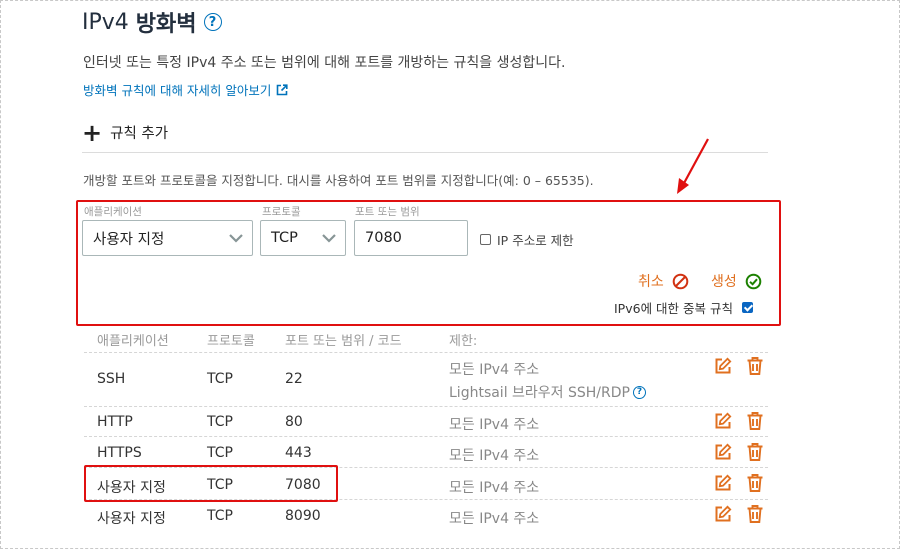 Image resolution: width=900 pixels, height=549 pixels. Describe the element at coordinates (303, 516) in the screenshot. I see `table-cell-port: 8090` at that location.